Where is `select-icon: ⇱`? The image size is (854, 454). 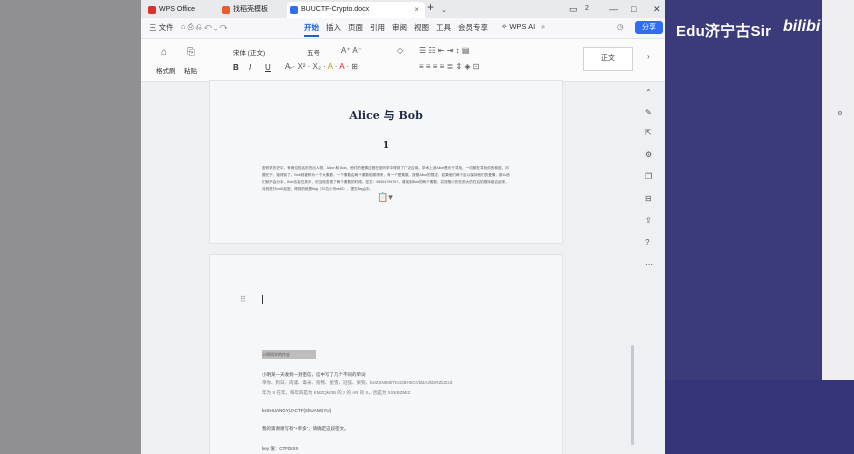
select-icon: ⇱ is located at coordinates (648, 132).